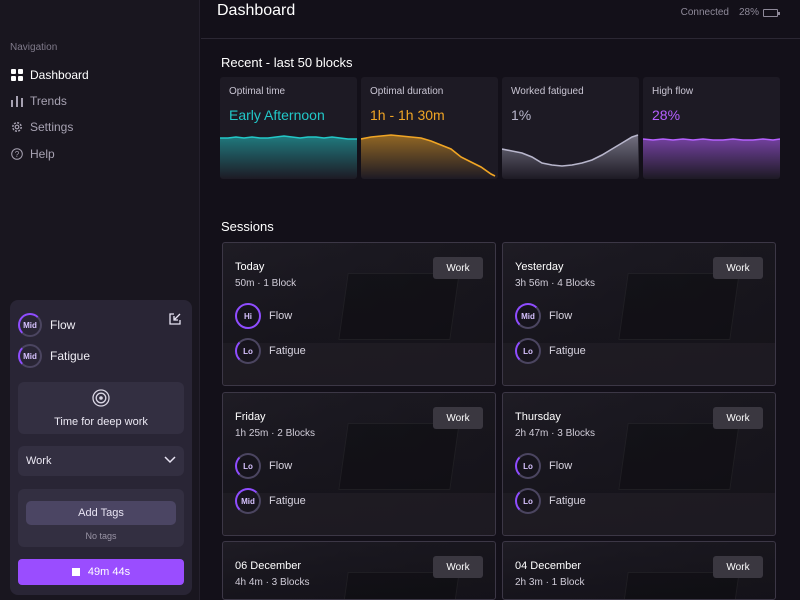  What do you see at coordinates (101, 421) in the screenshot?
I see `deep-work-label: Time for deep work` at bounding box center [101, 421].